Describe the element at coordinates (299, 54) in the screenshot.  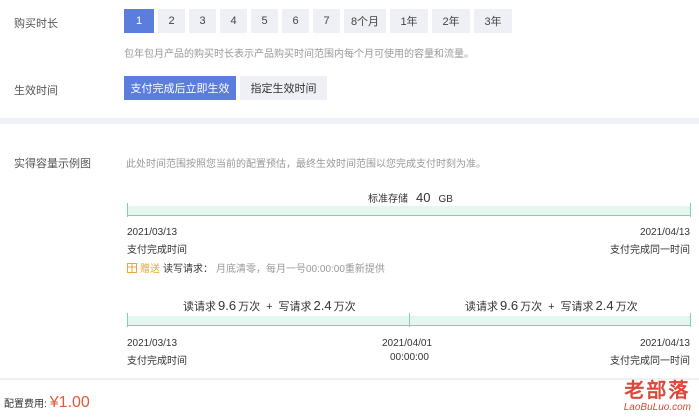
I see `duration-hint: 包年包月产品的购买时长表示产品购买时间范围内每个月可使用的容量和流量。` at that location.